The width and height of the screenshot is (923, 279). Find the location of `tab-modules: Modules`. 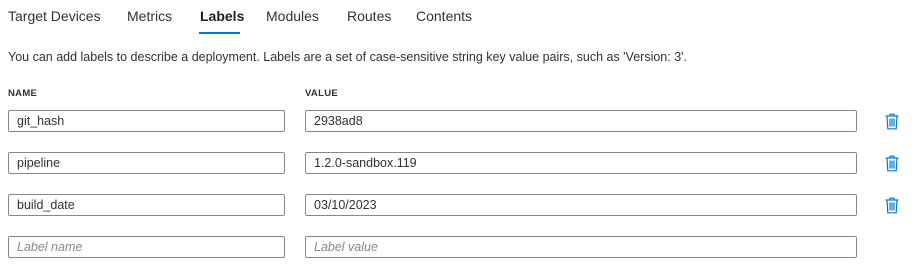

tab-modules: Modules is located at coordinates (292, 16).